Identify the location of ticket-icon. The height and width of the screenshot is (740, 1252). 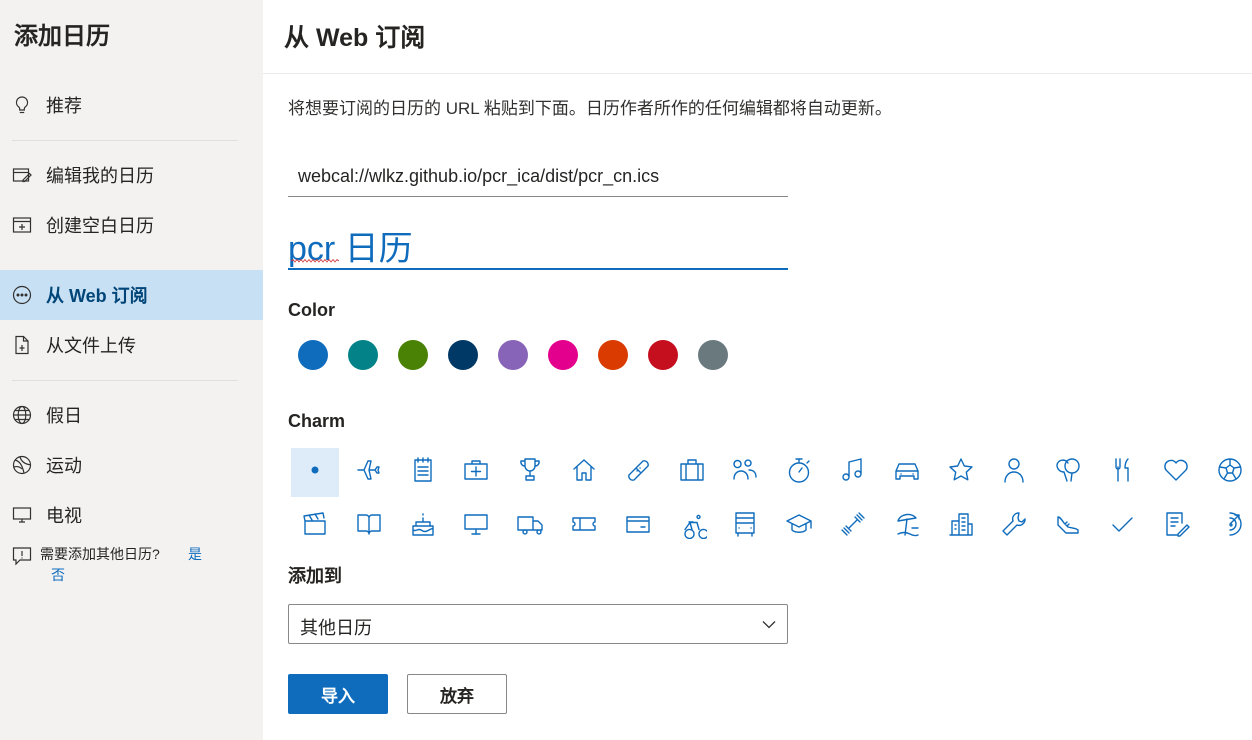
(584, 526).